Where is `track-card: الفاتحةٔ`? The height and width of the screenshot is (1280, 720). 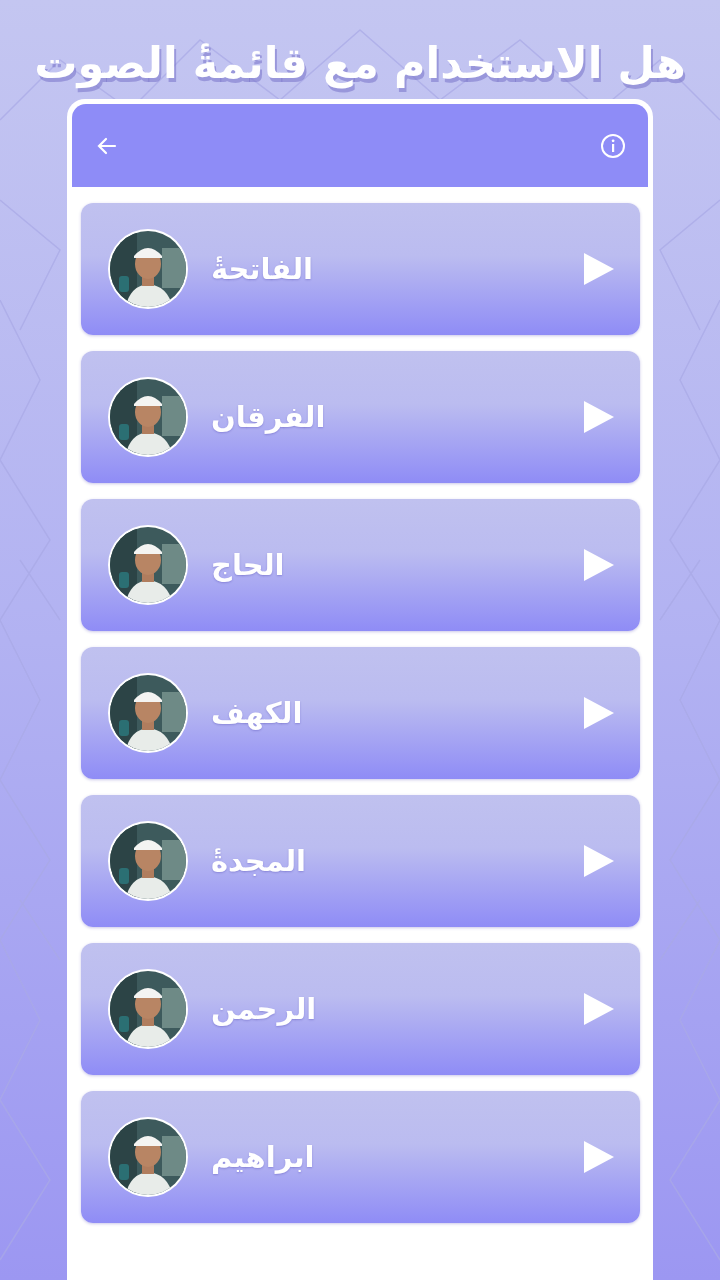
track-card: الفاتحةٔ is located at coordinates (360, 269).